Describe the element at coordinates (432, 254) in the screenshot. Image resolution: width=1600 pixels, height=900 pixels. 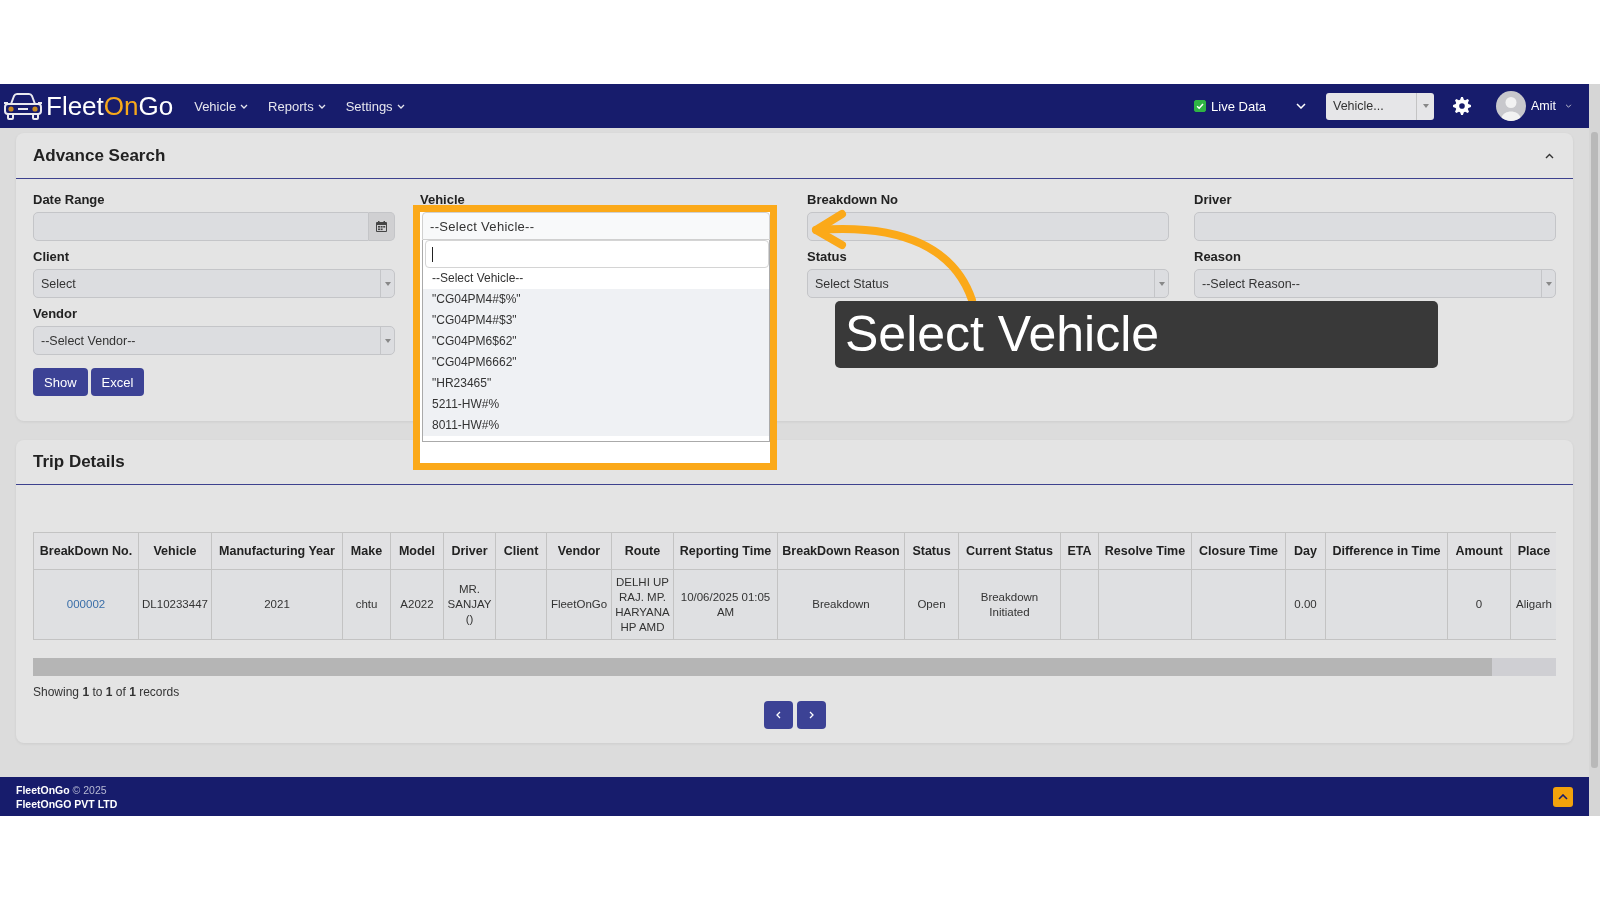
I see `text-cursor-icon` at that location.